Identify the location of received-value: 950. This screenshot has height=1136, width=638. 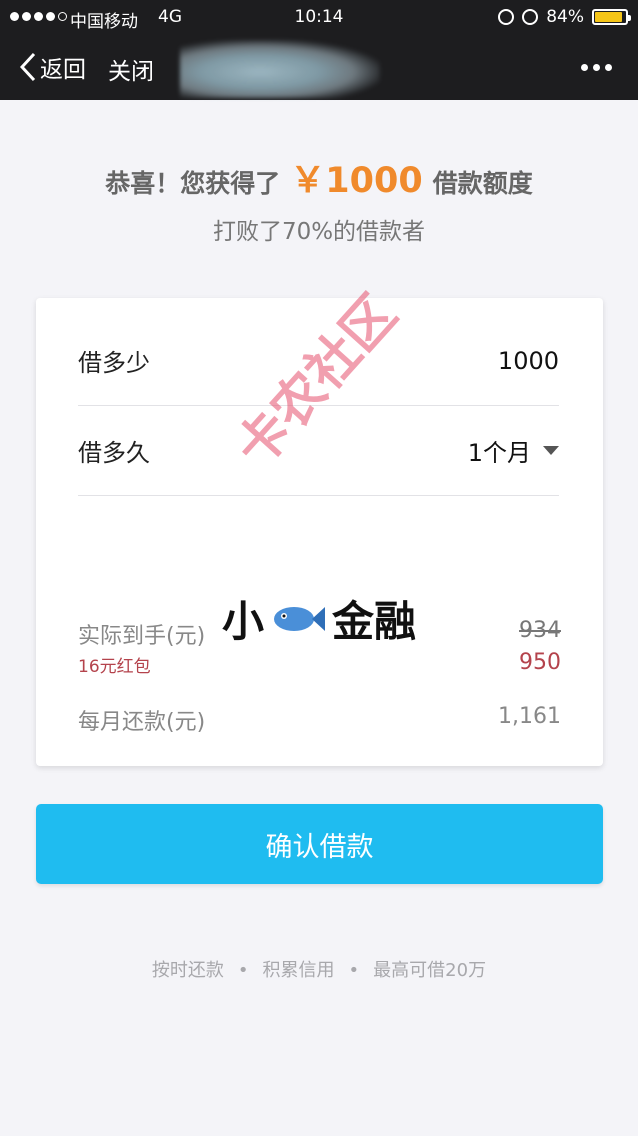
(540, 662).